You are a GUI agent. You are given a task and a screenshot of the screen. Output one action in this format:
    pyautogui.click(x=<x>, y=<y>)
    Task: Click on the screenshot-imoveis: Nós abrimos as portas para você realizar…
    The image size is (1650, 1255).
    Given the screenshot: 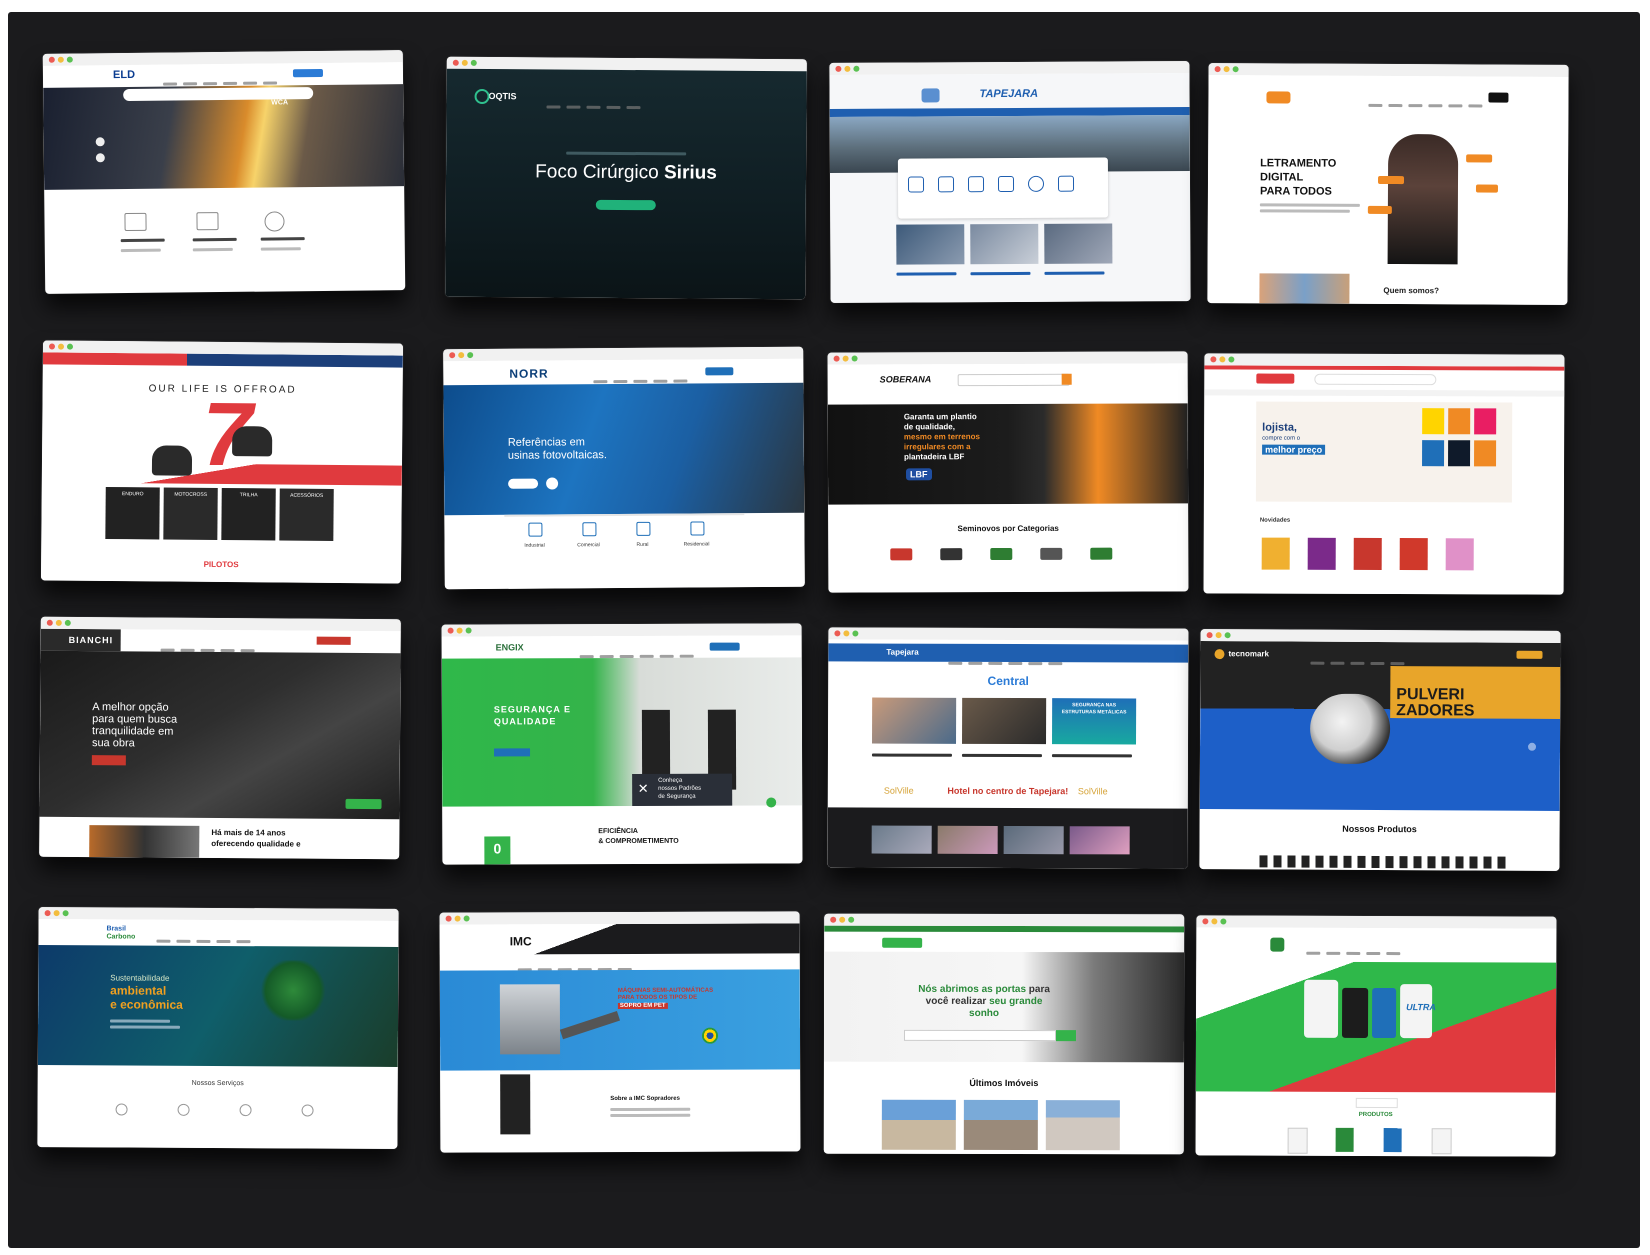 What is the action you would take?
    pyautogui.click(x=1004, y=1034)
    